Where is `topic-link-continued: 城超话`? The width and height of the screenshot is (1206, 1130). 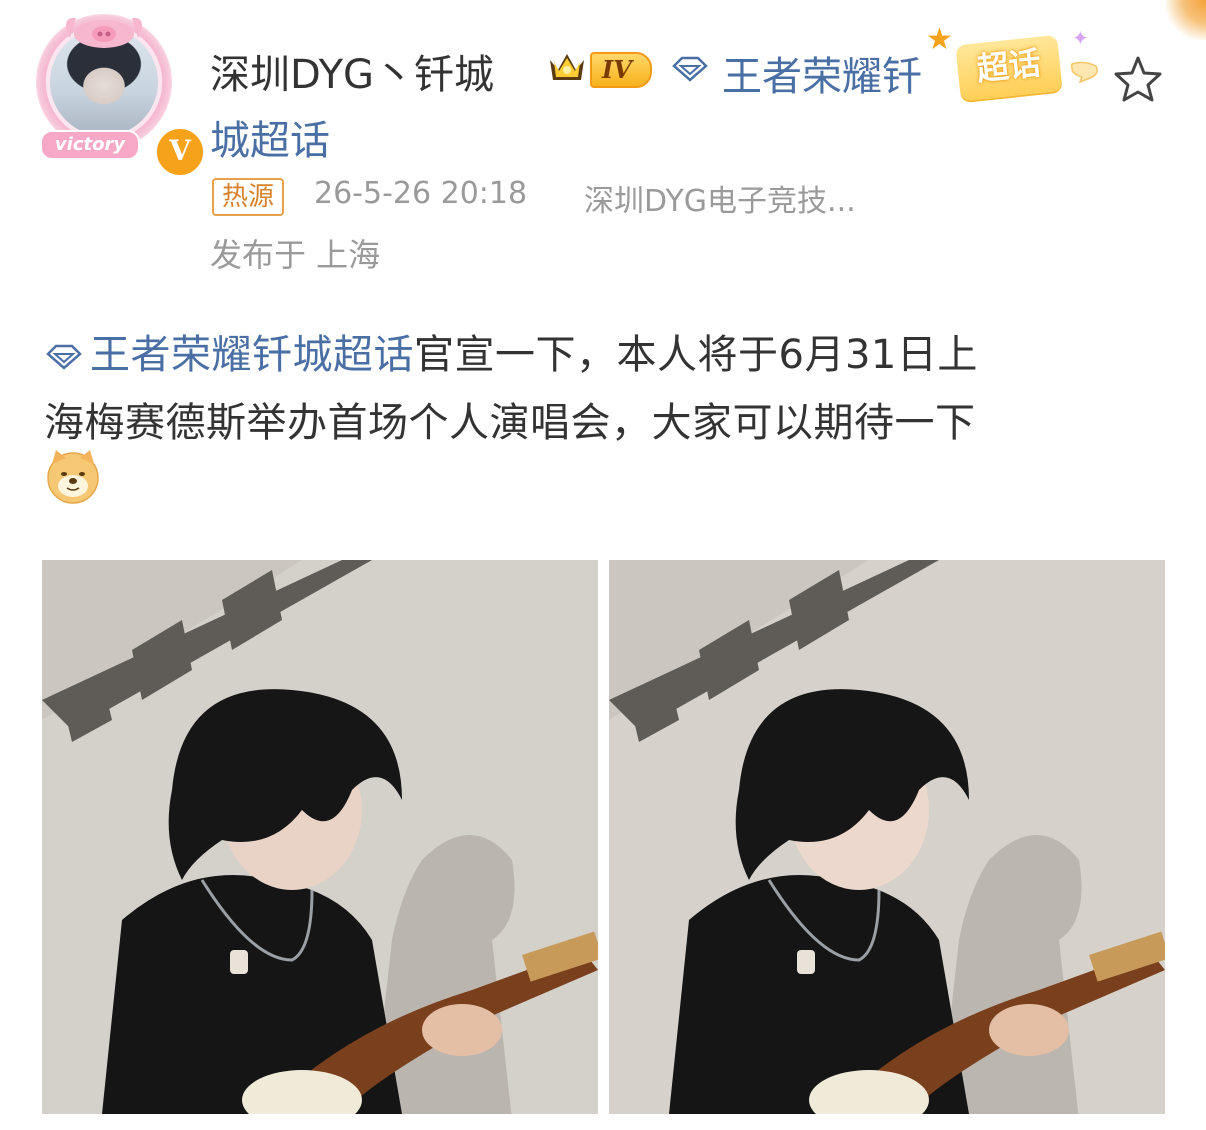 topic-link-continued: 城超话 is located at coordinates (270, 137).